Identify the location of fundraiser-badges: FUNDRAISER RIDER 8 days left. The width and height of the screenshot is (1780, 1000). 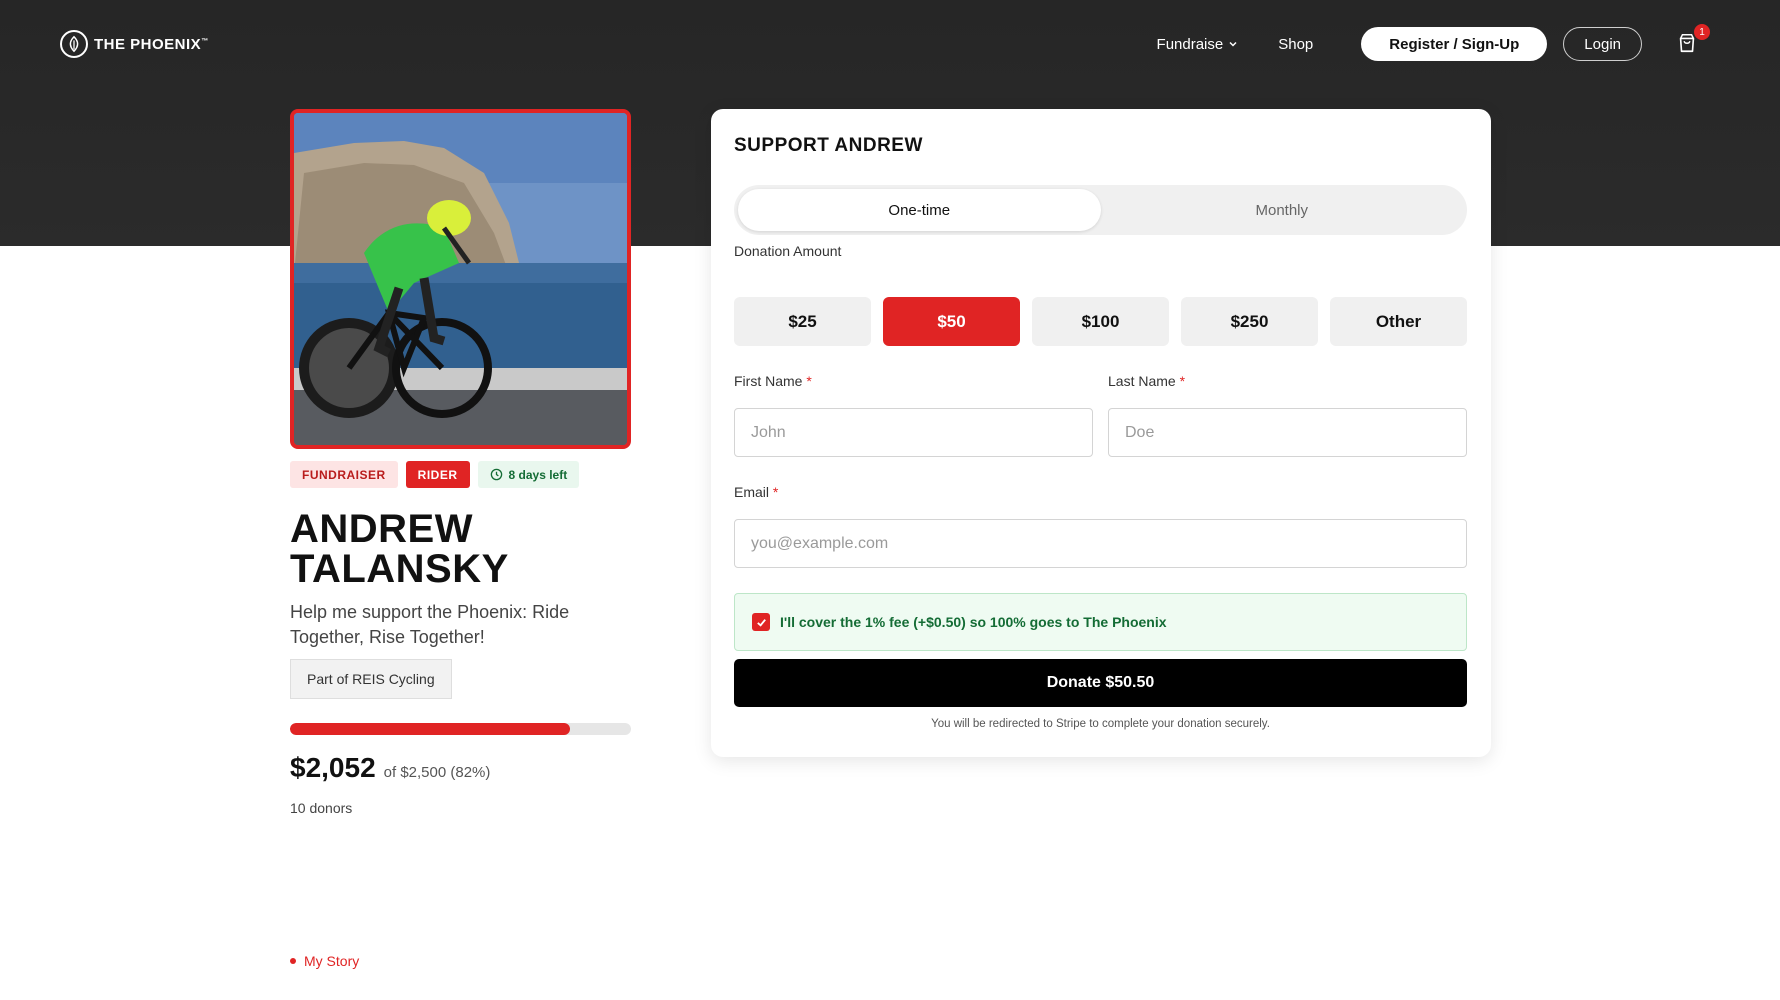
(435, 474).